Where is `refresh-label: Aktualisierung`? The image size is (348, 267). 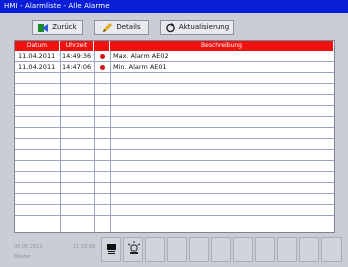 refresh-label: Aktualisierung is located at coordinates (204, 27).